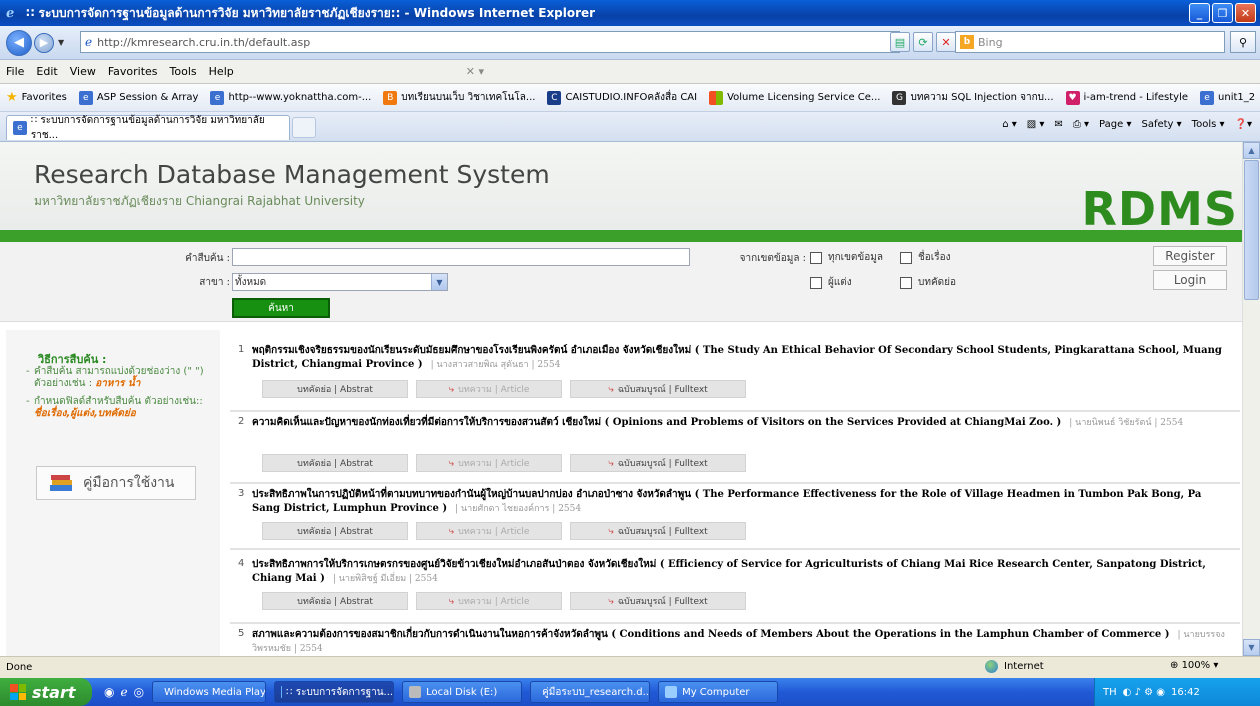 This screenshot has width=1260, height=706. What do you see at coordinates (83, 71) in the screenshot?
I see `menu-view: View` at bounding box center [83, 71].